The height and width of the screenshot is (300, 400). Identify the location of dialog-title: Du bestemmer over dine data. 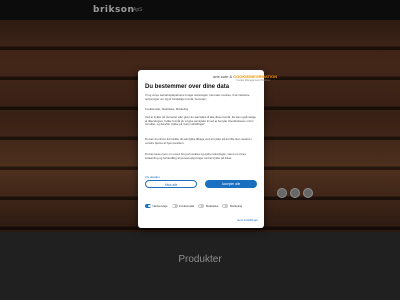
(187, 87).